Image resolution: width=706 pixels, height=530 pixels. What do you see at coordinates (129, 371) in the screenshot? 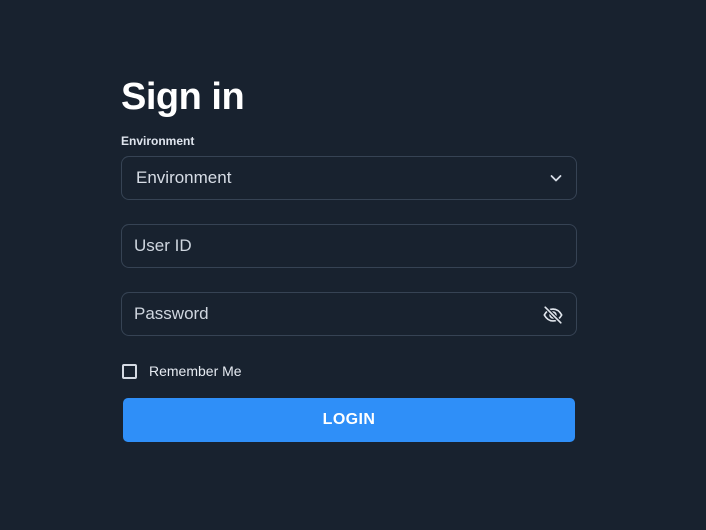
I see `remember-me-checkbox` at bounding box center [129, 371].